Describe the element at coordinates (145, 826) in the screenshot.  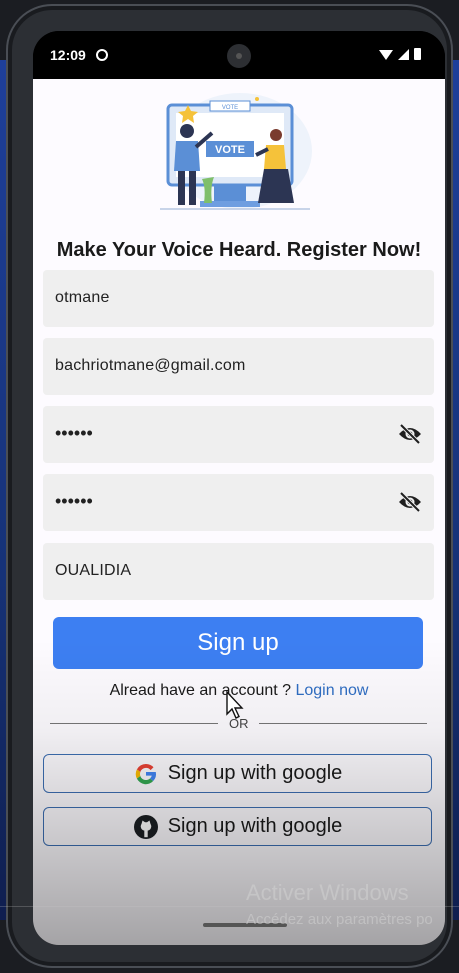
I see `github-icon` at that location.